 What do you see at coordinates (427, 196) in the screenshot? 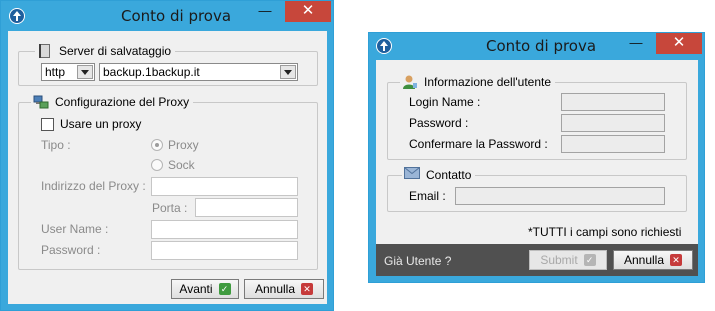
I see `email-label: Email :` at bounding box center [427, 196].